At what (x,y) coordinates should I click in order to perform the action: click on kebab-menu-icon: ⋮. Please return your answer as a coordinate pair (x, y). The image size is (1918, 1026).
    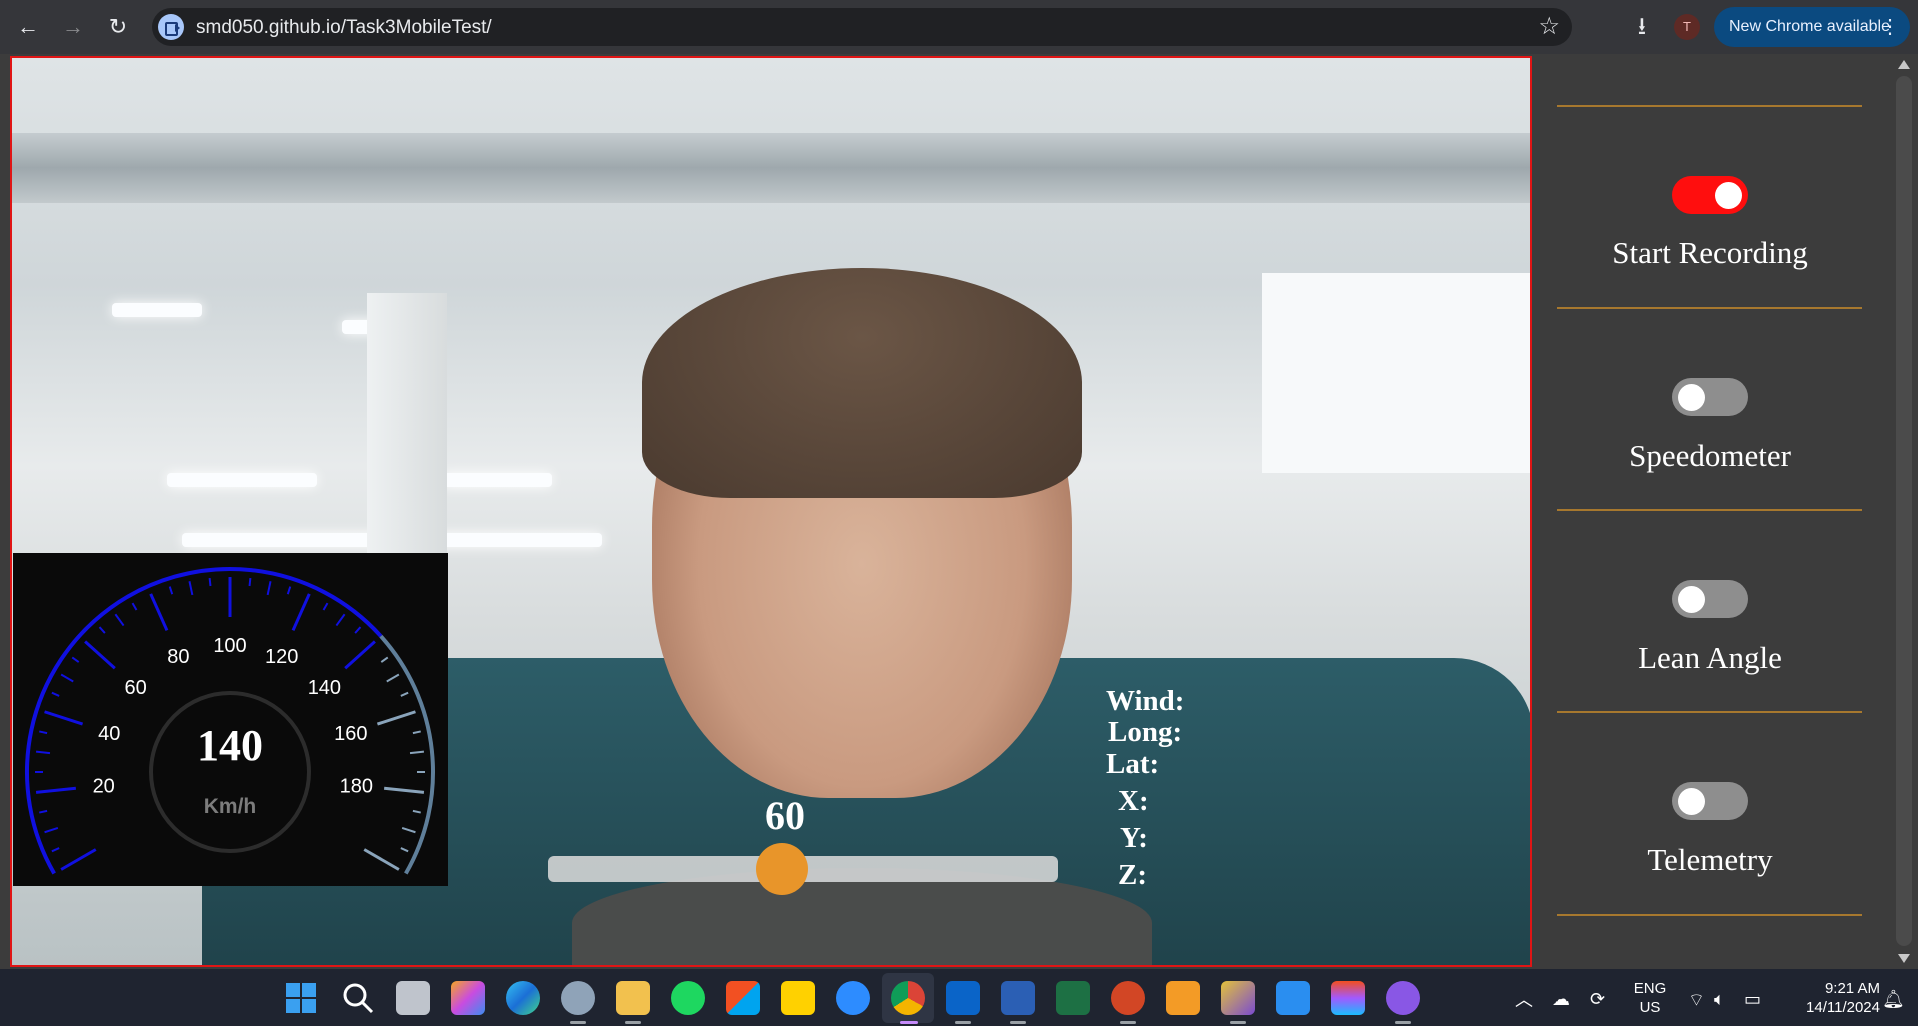
    Looking at the image, I should click on (1890, 27).